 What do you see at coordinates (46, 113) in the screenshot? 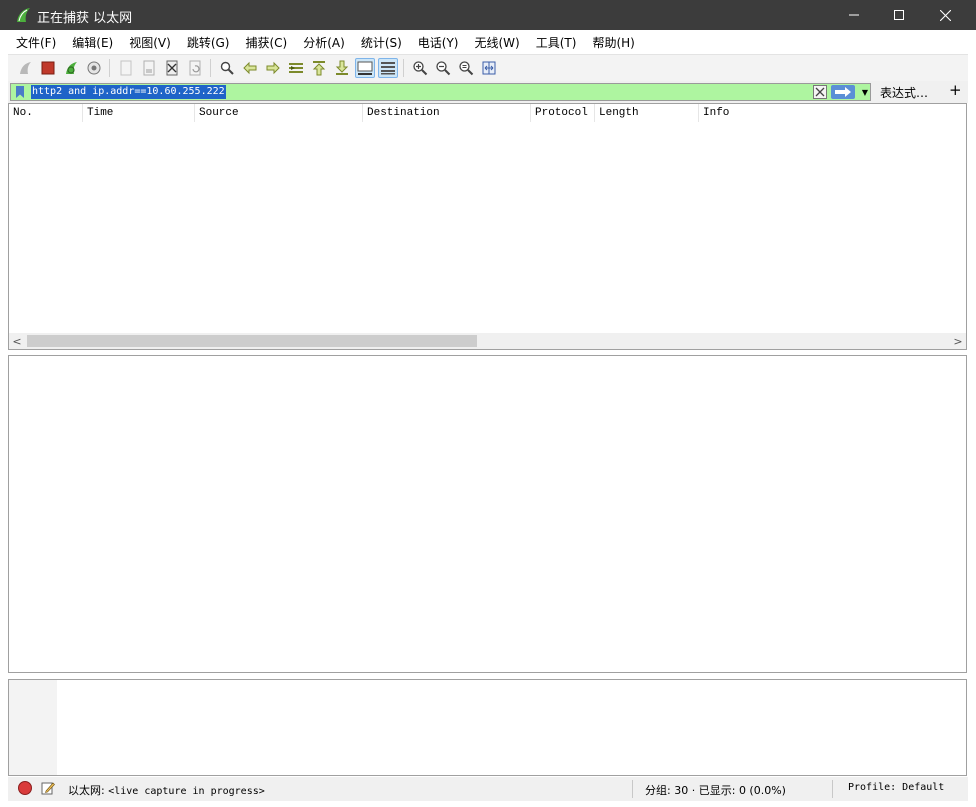
I see `column-header-no: No.` at bounding box center [46, 113].